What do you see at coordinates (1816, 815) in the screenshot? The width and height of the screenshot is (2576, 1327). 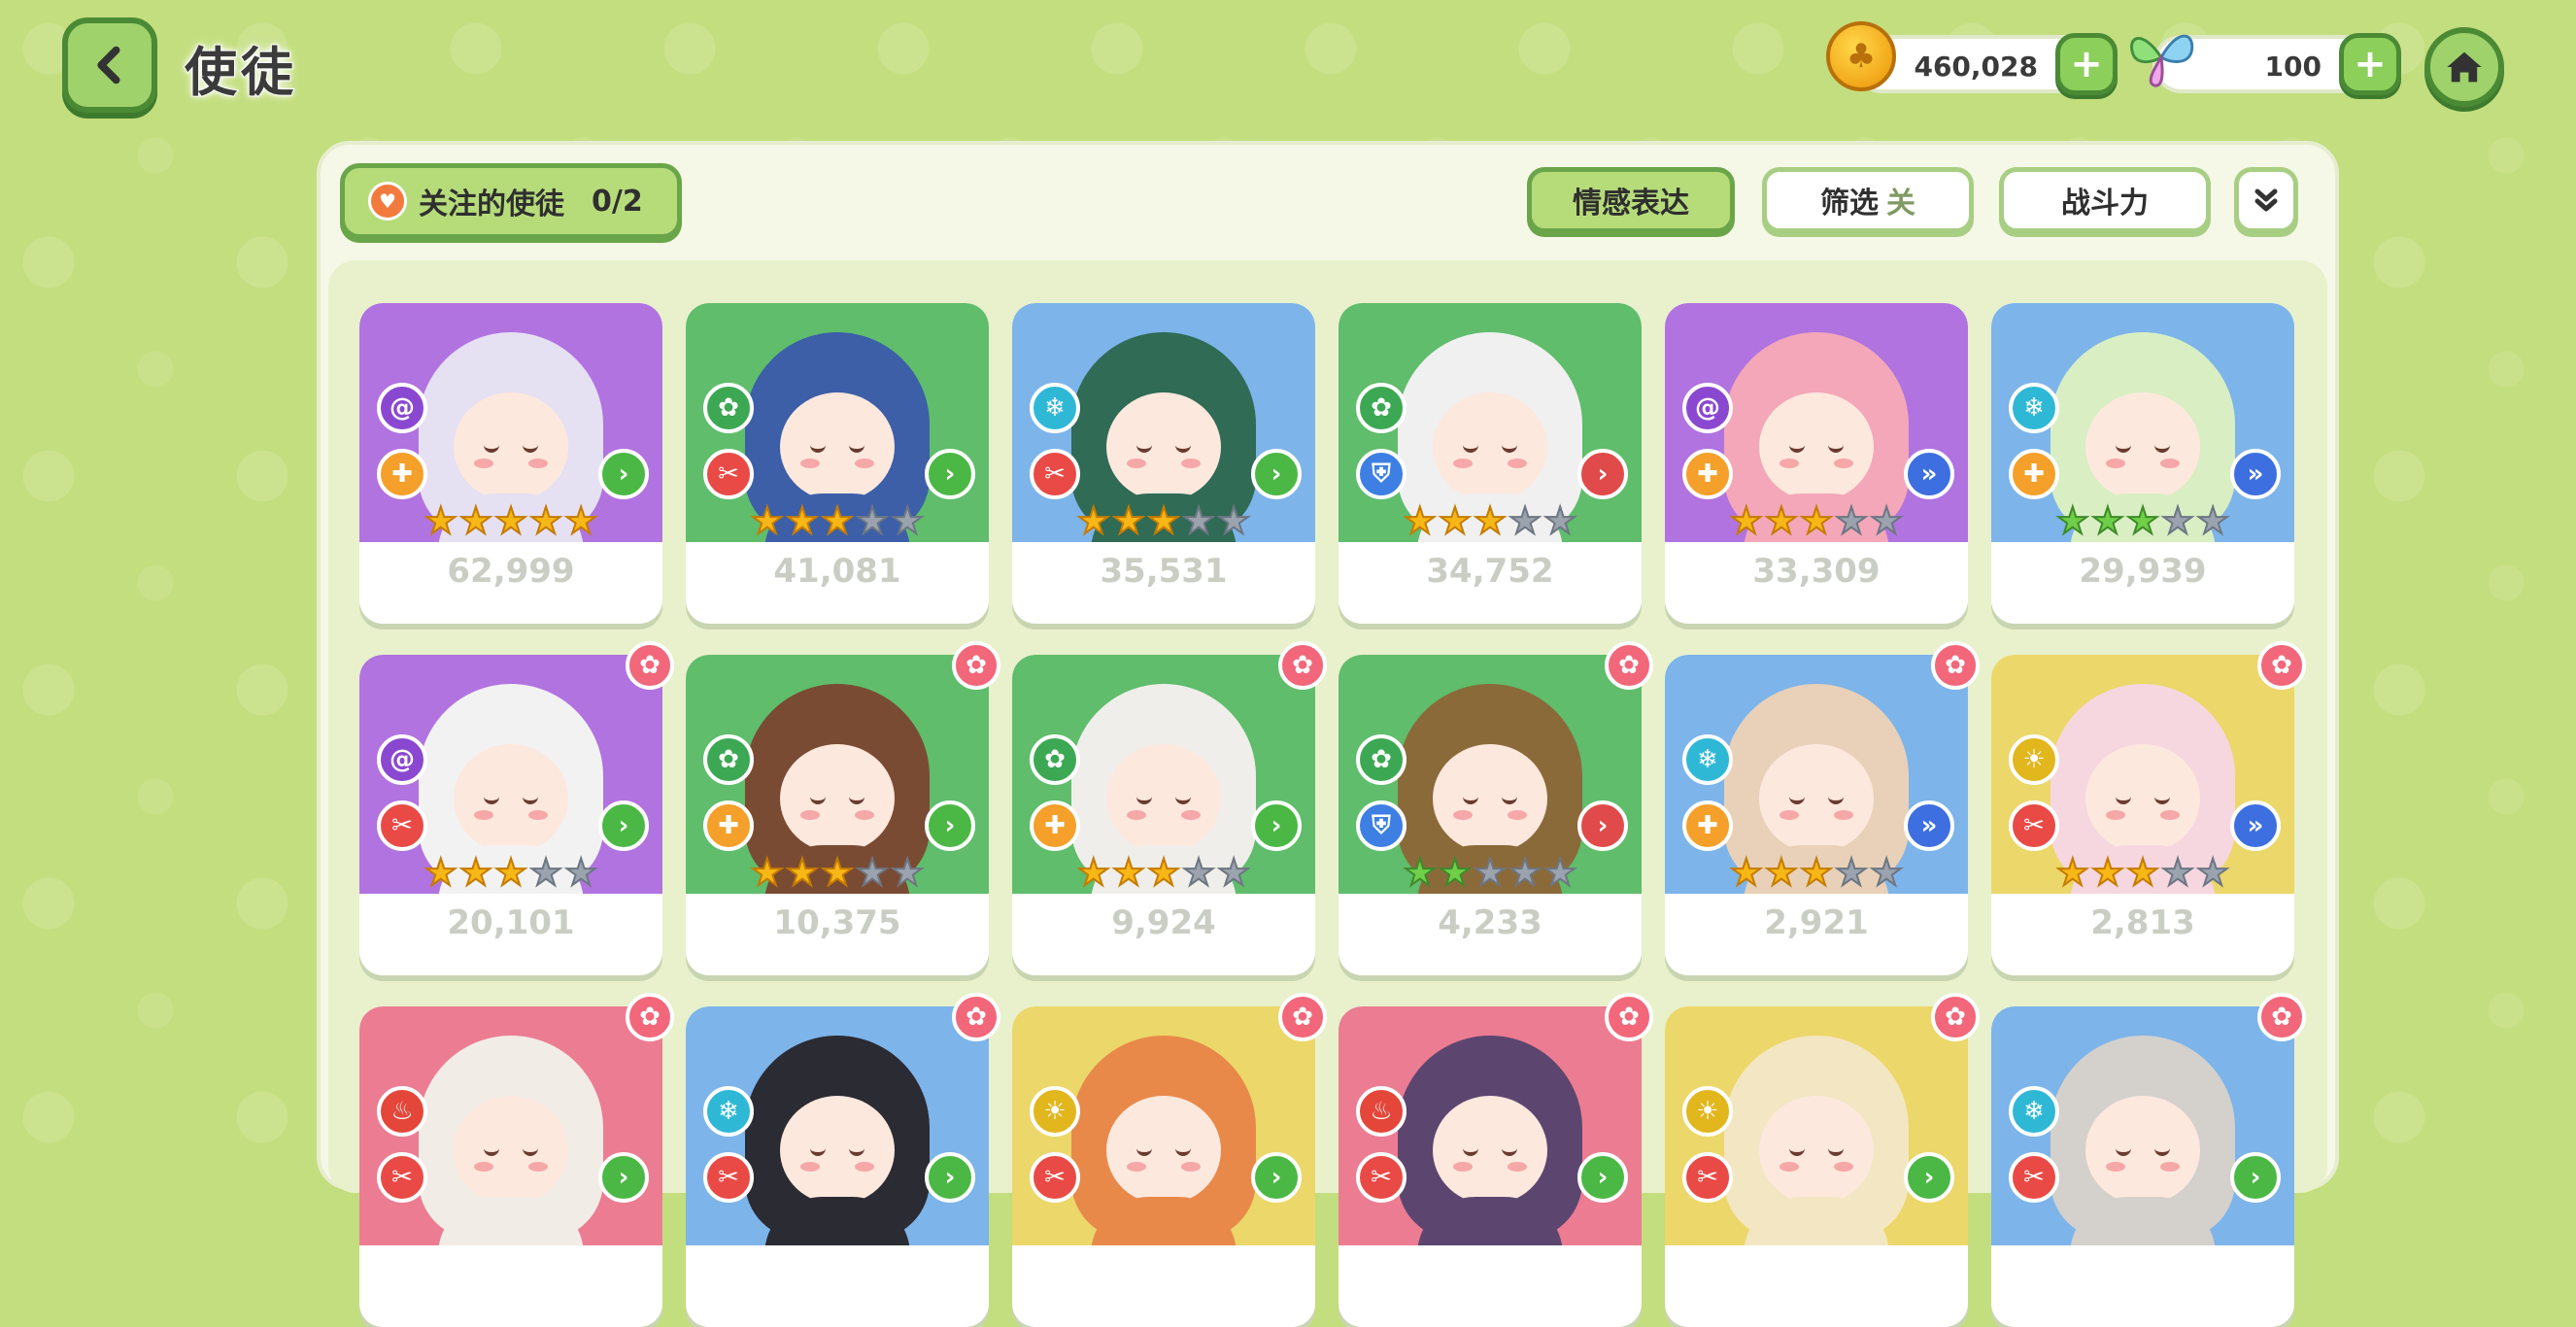 I see `apostle-card: ❄ ✚» ★ ★ ★ ★ ★ 2,921` at bounding box center [1816, 815].